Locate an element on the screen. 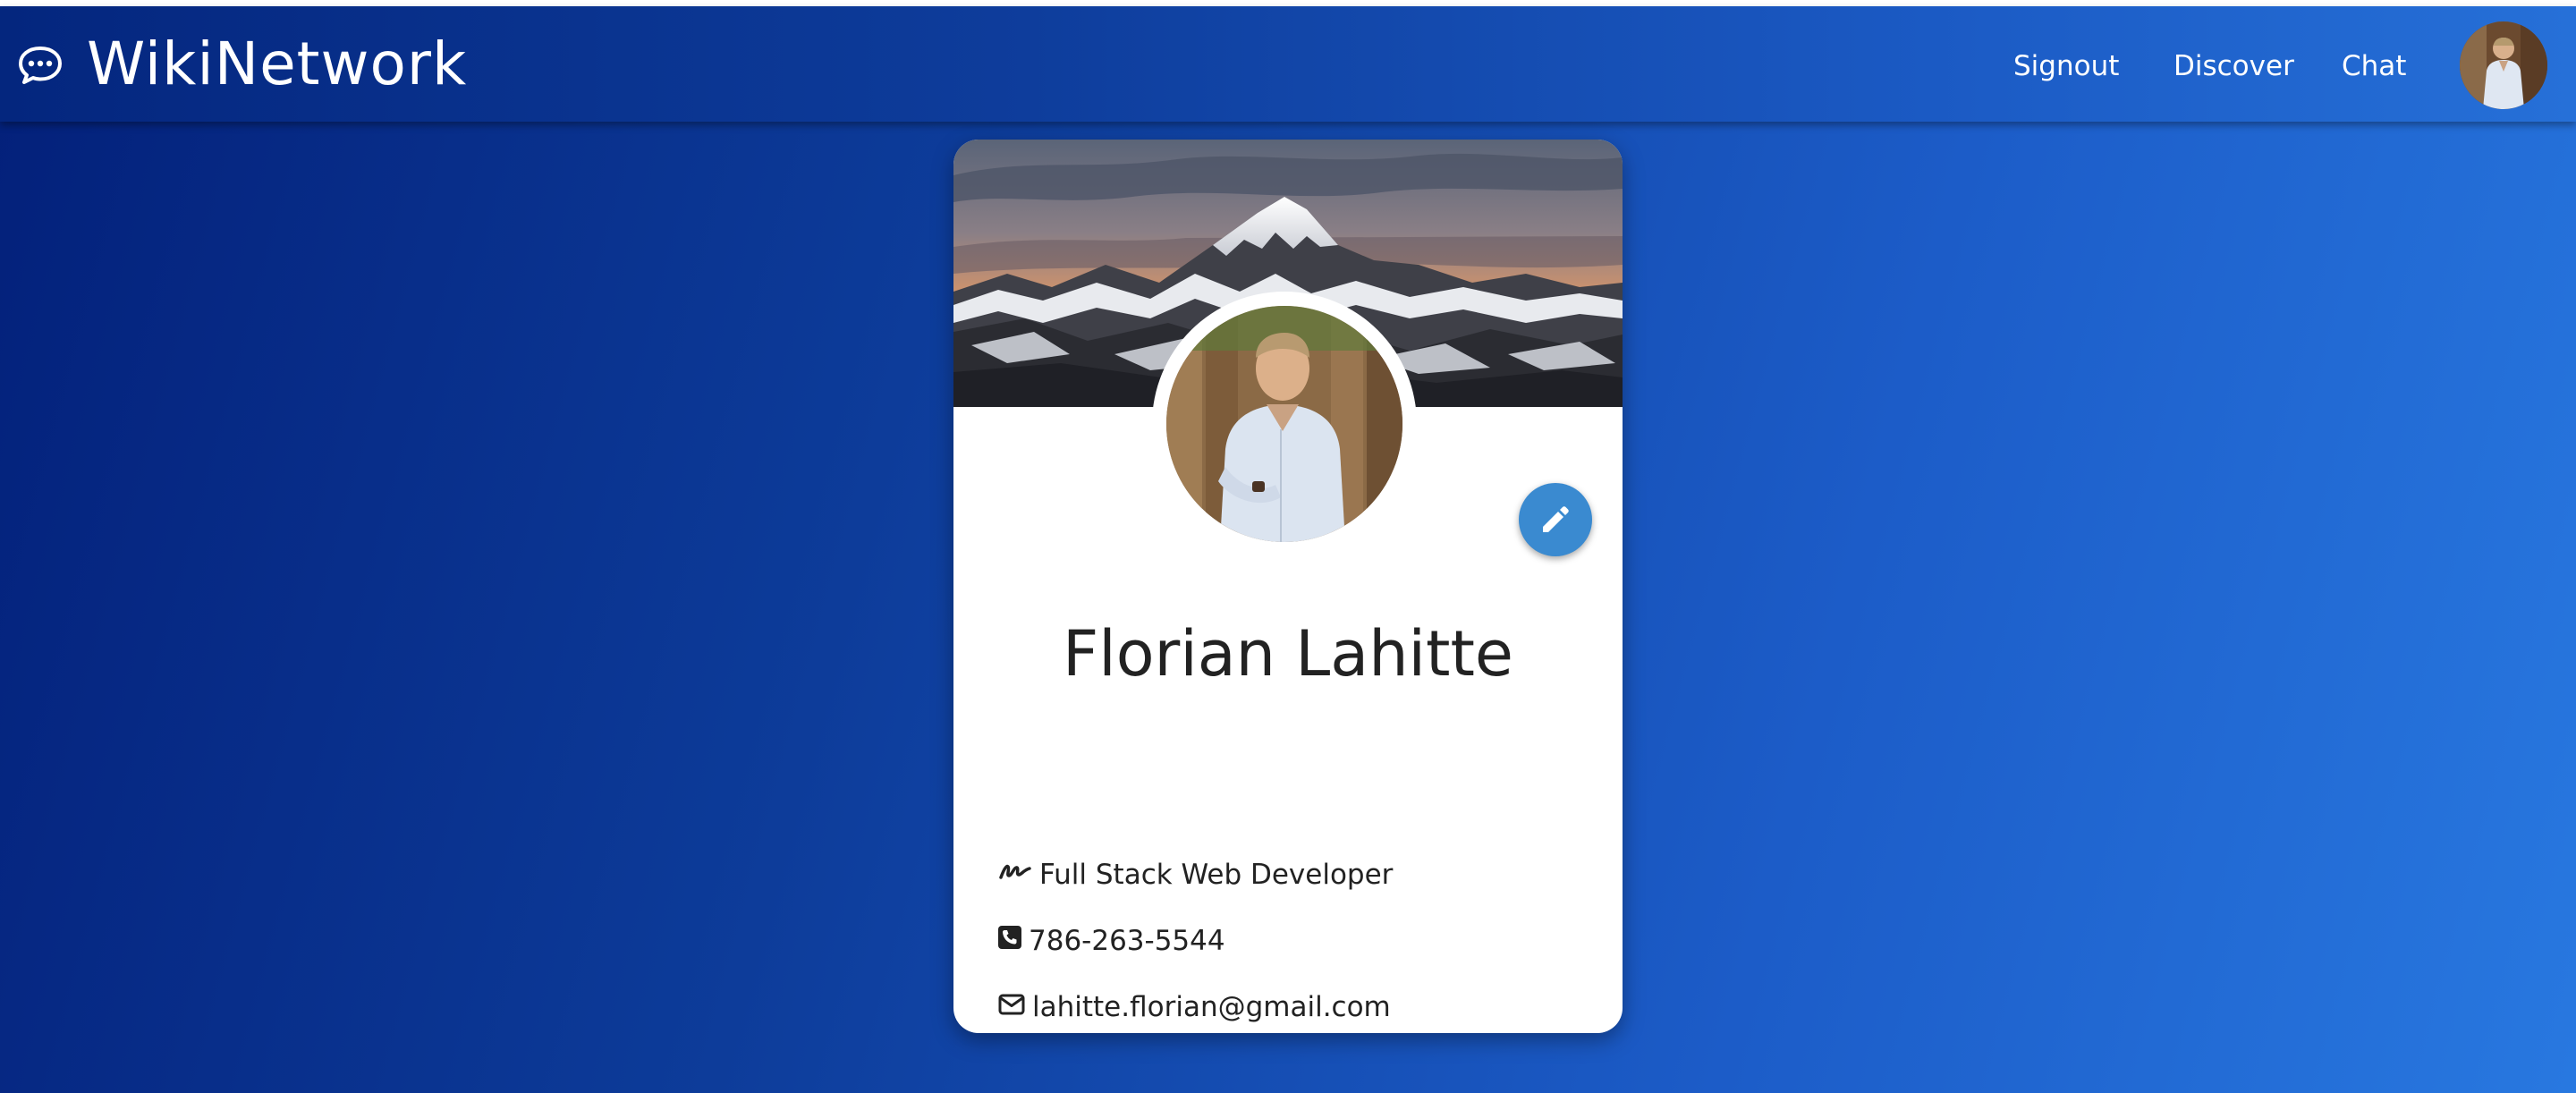  chat-bubble-icon is located at coordinates (40, 65).